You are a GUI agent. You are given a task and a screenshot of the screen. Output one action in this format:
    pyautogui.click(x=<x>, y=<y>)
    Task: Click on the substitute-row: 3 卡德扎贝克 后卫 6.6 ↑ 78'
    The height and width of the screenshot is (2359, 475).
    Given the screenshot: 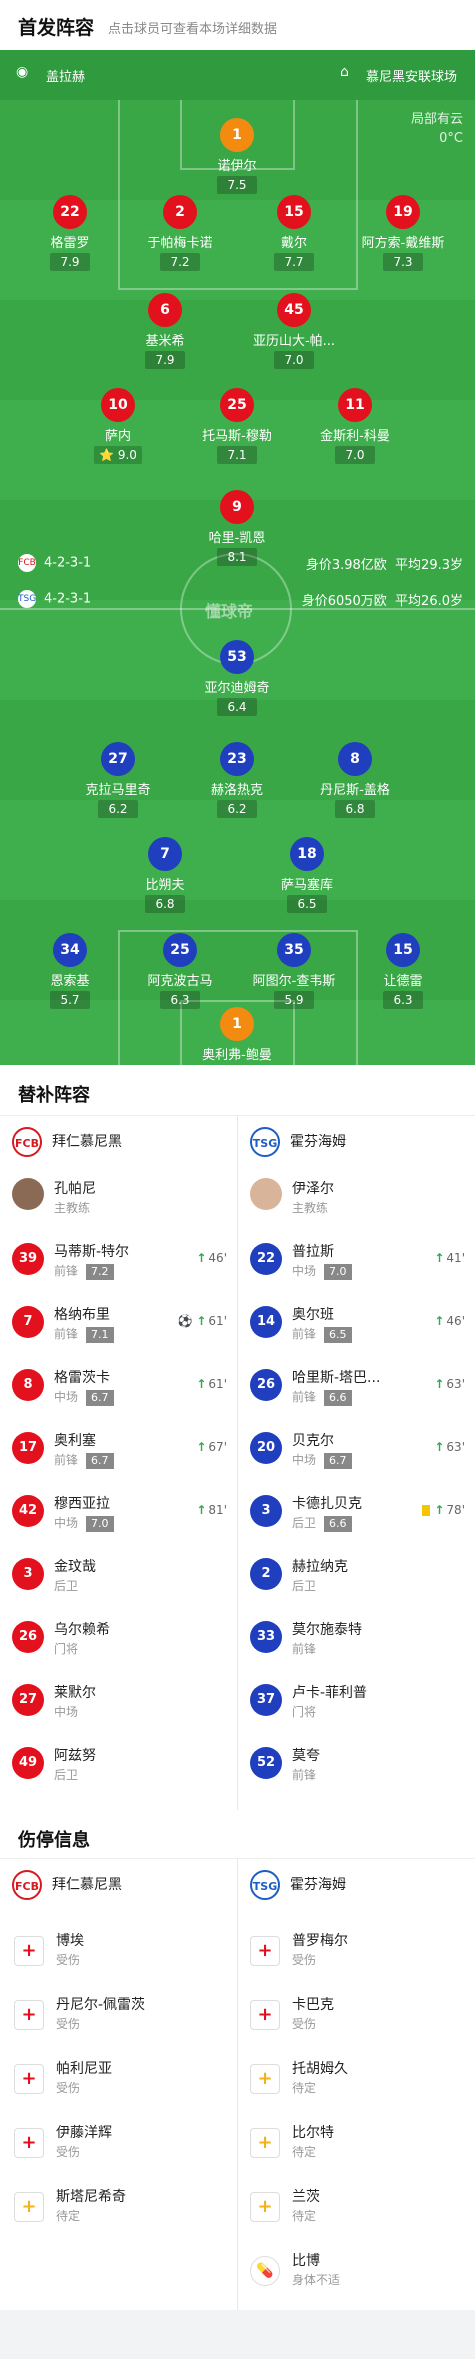 What is the action you would take?
    pyautogui.click(x=362, y=1515)
    